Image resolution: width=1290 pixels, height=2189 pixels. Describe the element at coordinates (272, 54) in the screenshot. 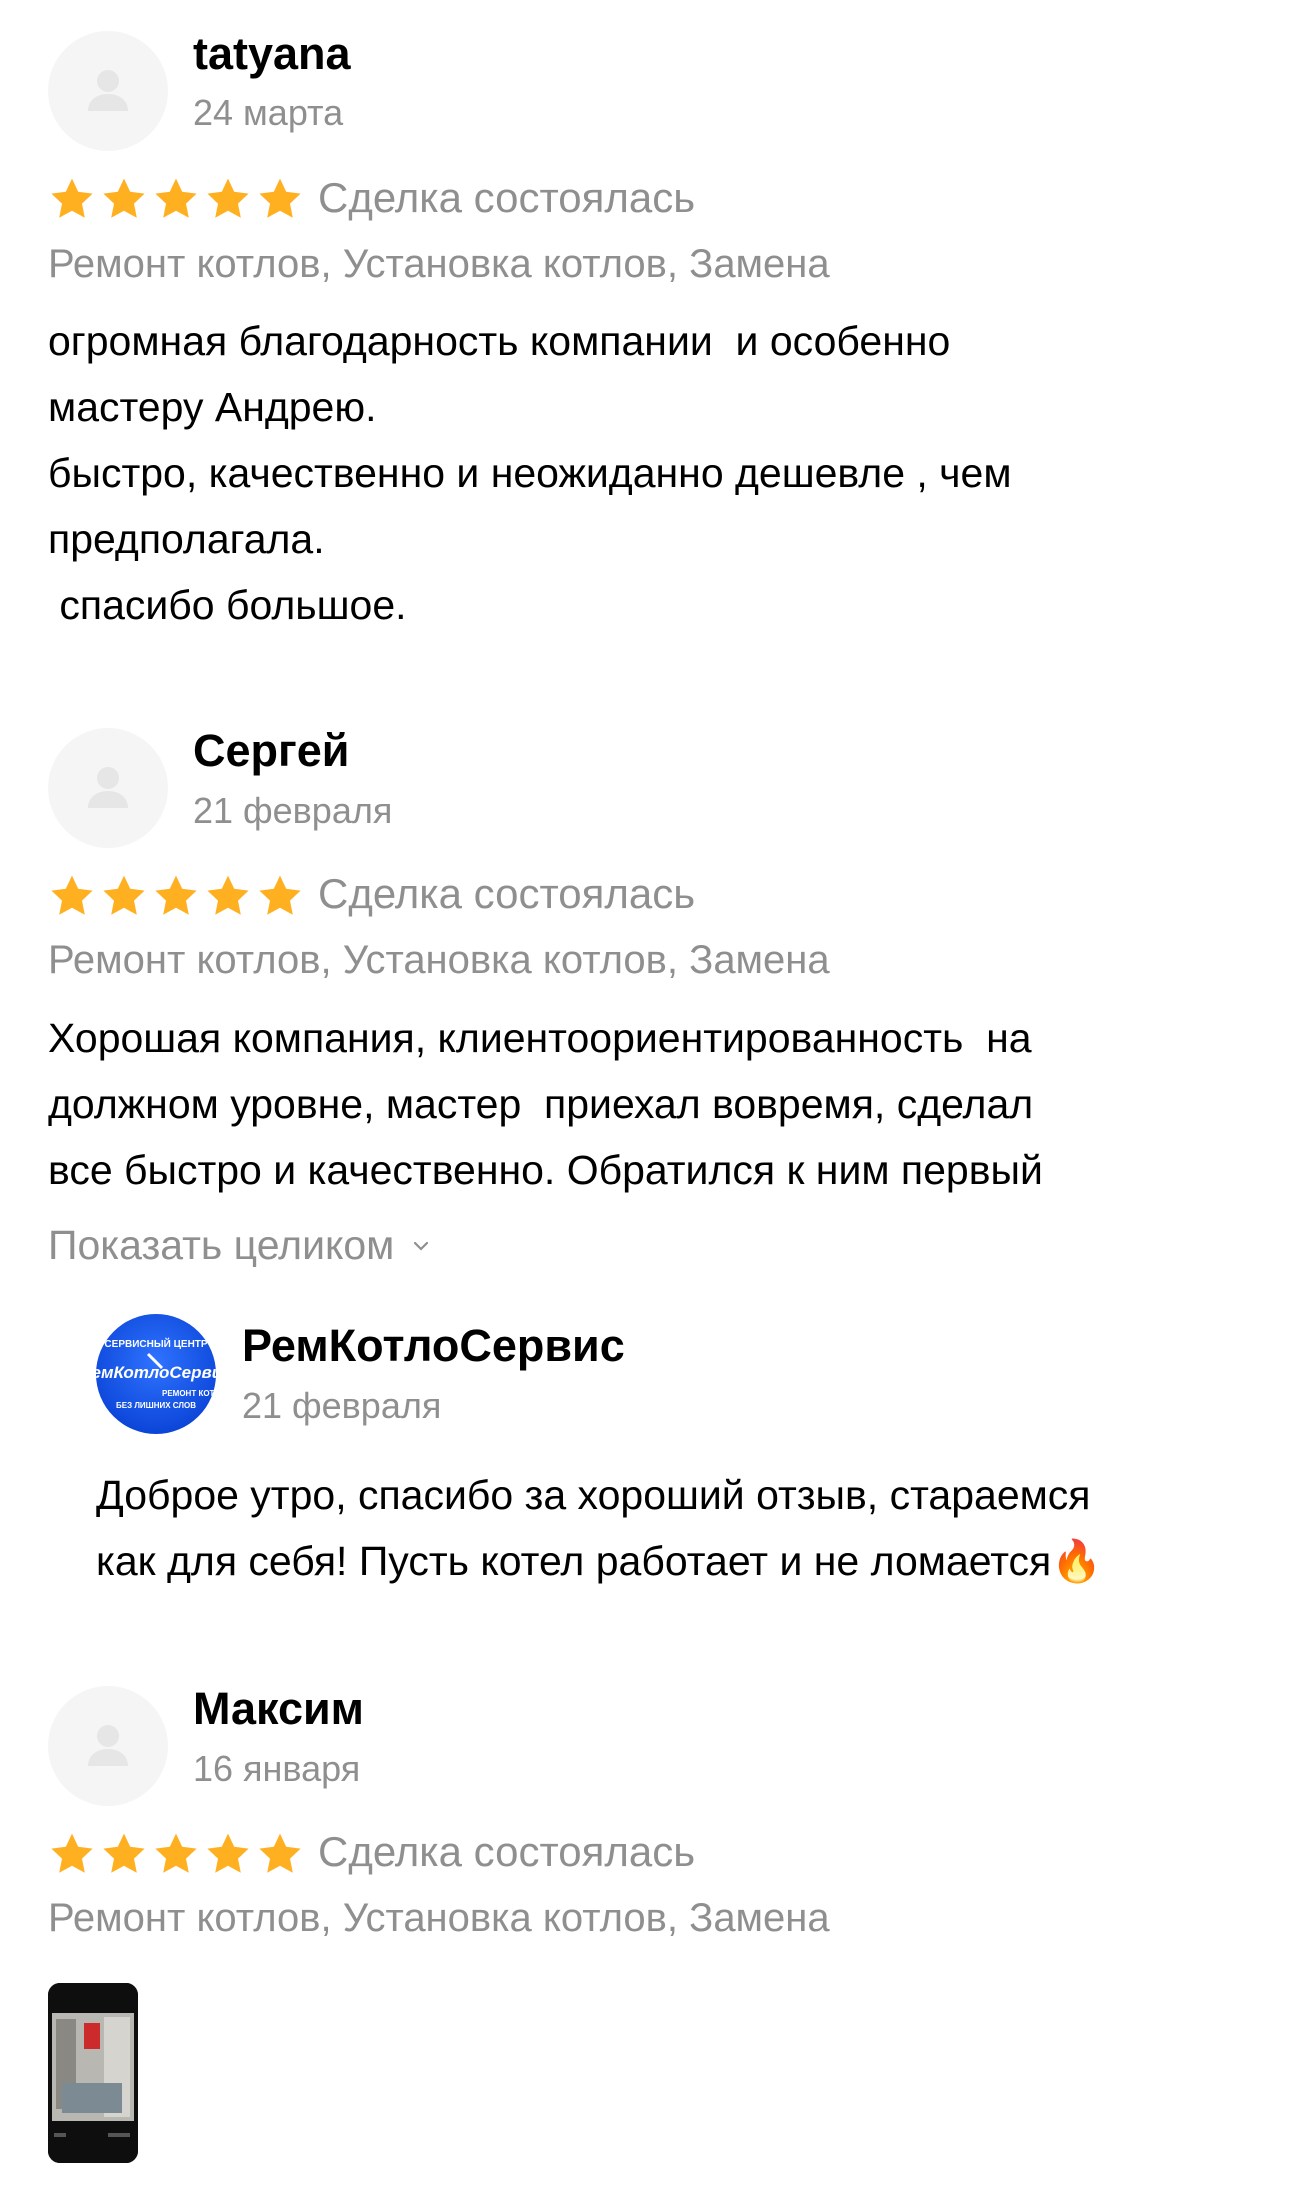

I see `review-author: tatyana` at that location.